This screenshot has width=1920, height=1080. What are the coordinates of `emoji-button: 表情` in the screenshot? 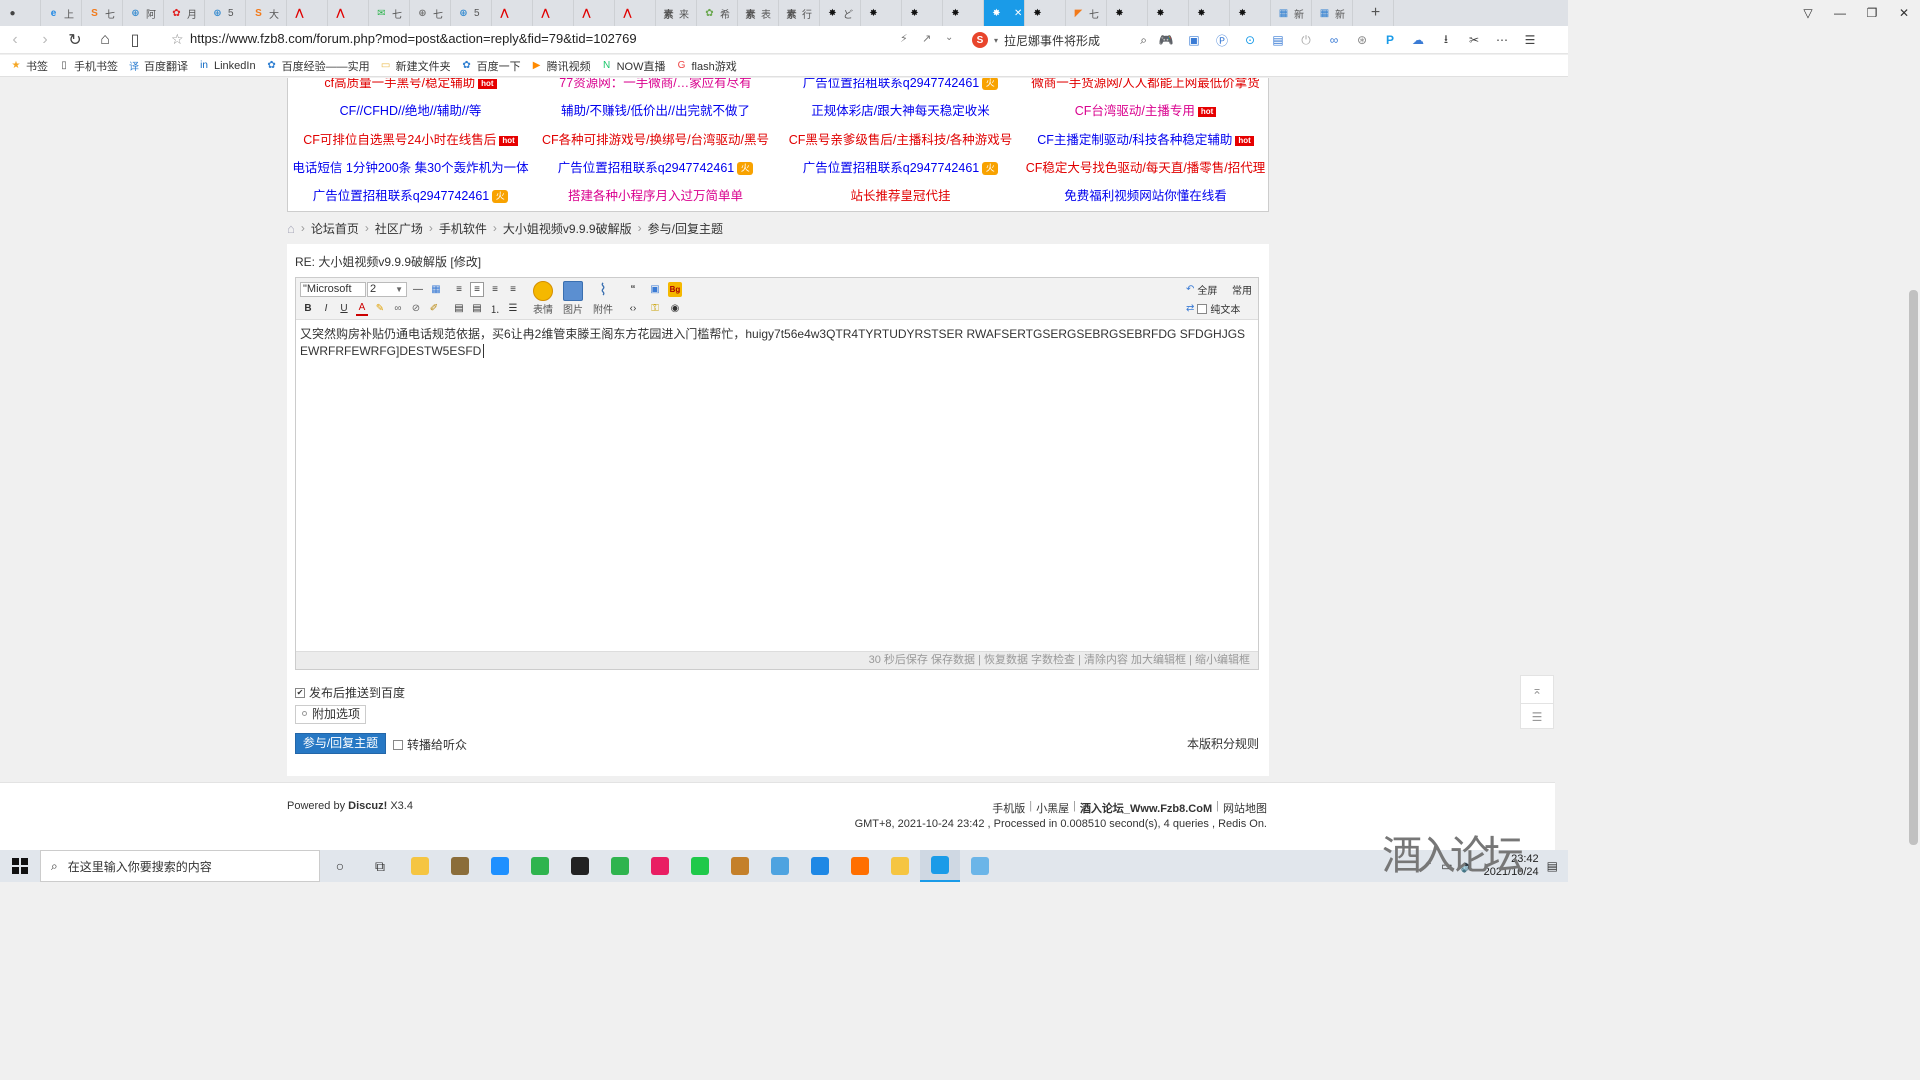 It's located at (543, 300).